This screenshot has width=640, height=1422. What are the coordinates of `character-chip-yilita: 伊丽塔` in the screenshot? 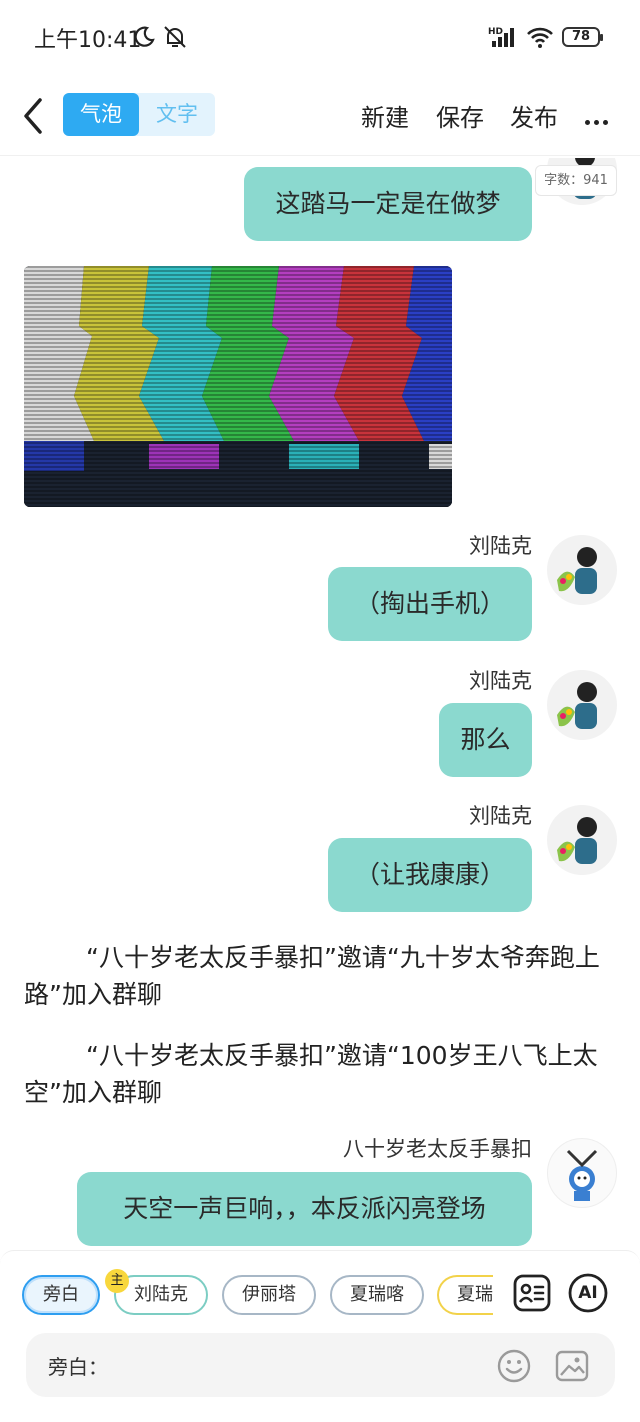 It's located at (269, 1295).